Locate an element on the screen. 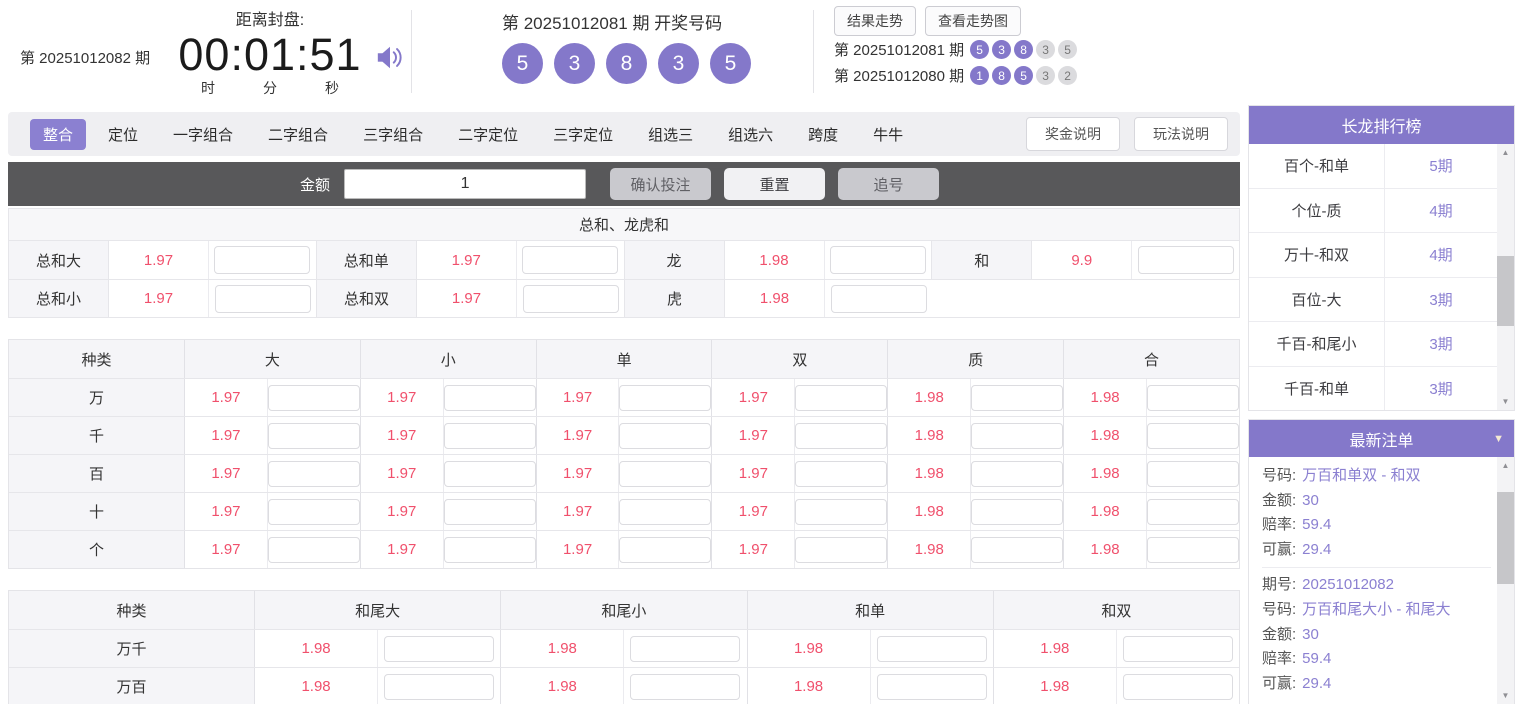 This screenshot has height=704, width=1524. collapse-icon: ▼ is located at coordinates (1498, 439).